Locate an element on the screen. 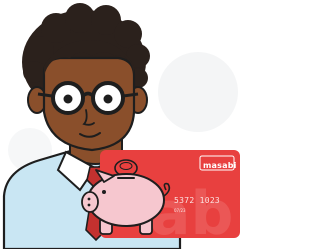 The height and width of the screenshot is (249, 320). piggy-eye is located at coordinates (104, 192).